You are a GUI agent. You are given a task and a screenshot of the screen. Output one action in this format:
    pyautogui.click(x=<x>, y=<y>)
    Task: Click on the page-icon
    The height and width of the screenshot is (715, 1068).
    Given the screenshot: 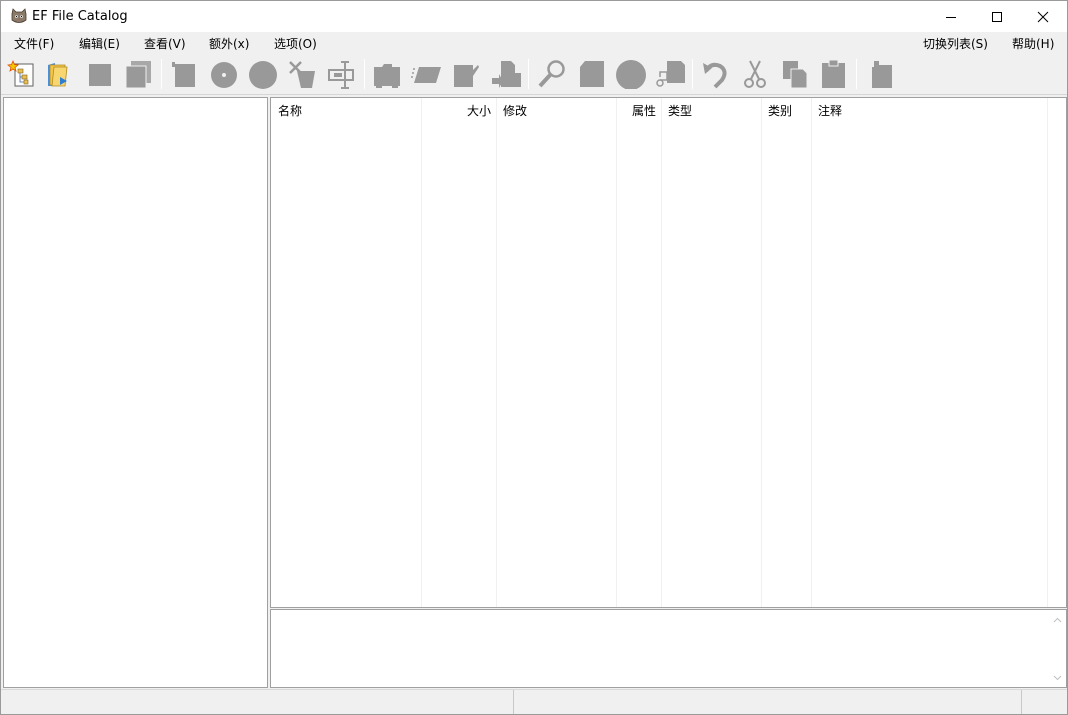 What is the action you would take?
    pyautogui.click(x=592, y=74)
    